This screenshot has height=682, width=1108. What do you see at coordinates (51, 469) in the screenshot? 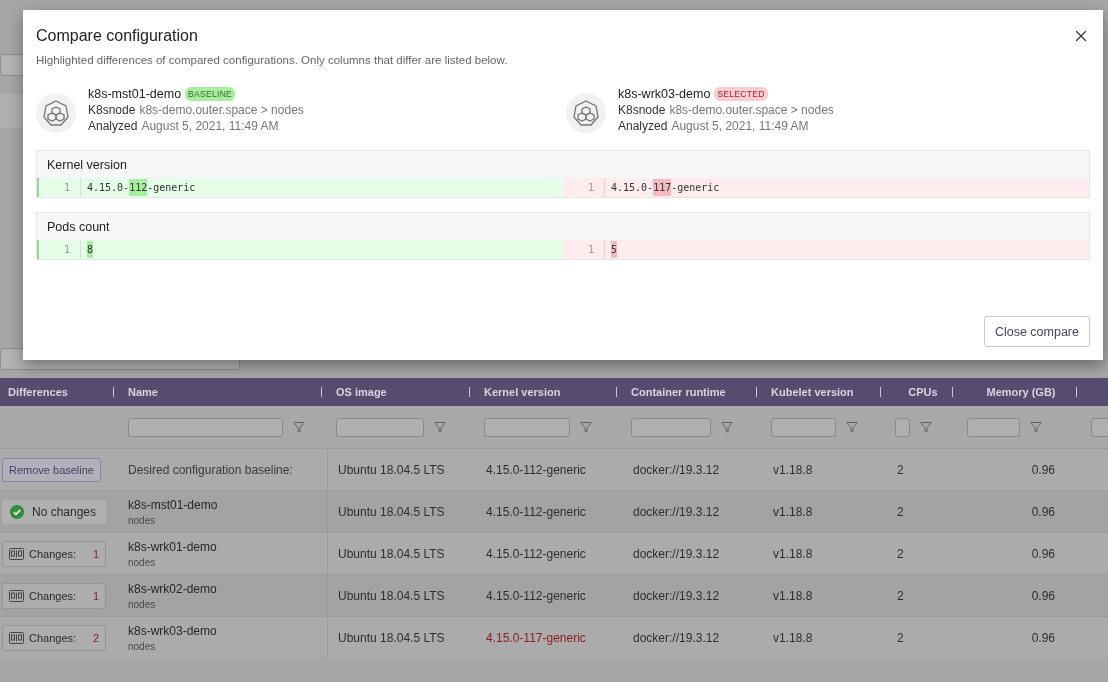
I see `remove-baseline-button: Remove baseline` at bounding box center [51, 469].